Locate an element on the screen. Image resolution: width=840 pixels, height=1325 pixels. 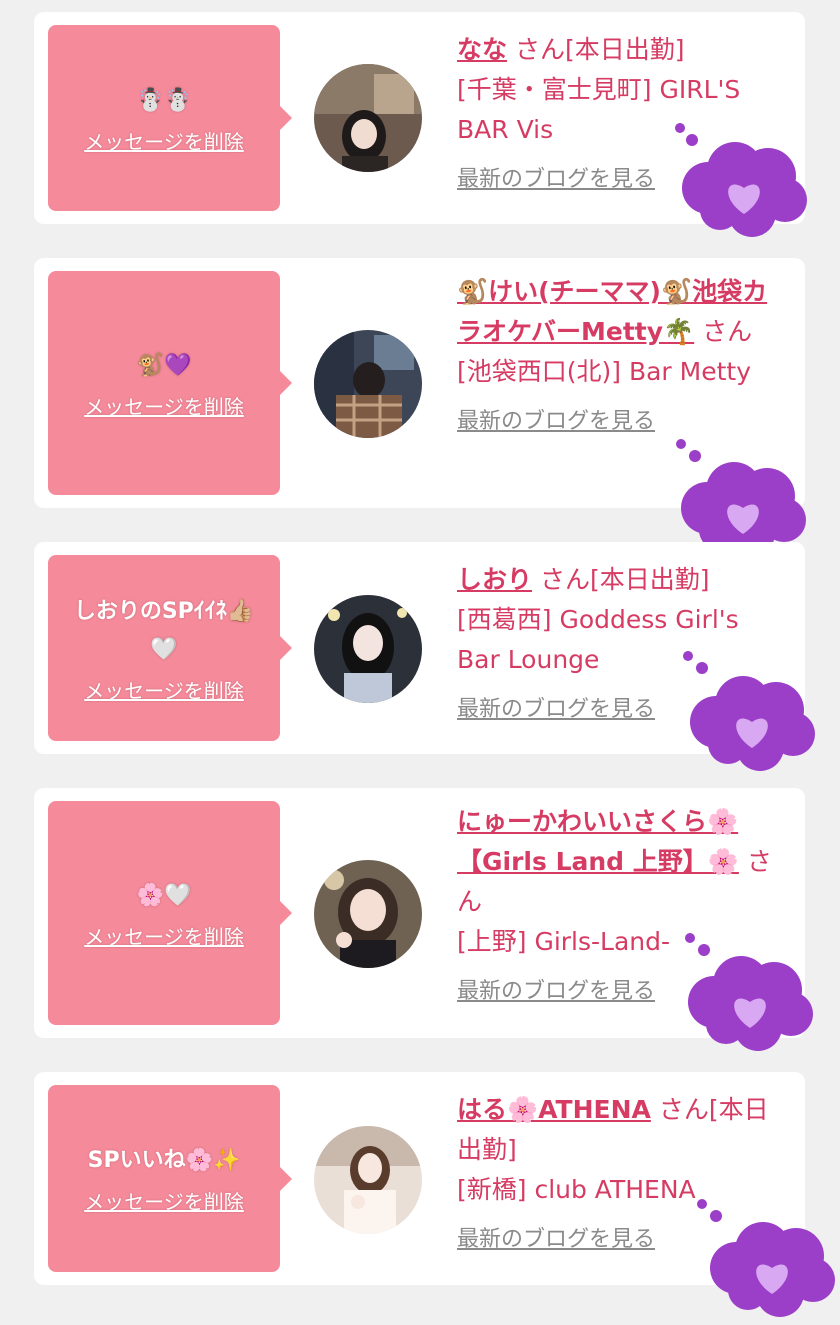
message-text: 🐒💜 is located at coordinates (164, 365).